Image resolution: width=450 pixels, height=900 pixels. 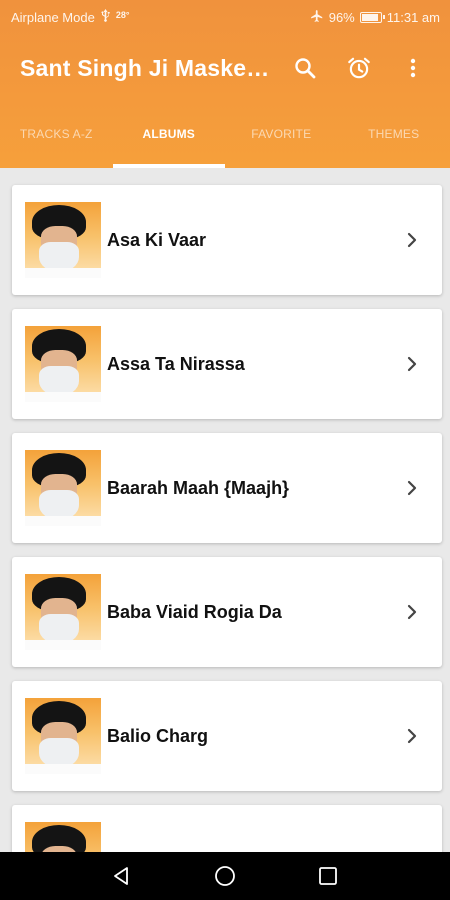 I want to click on temperature-text: 28°, so click(x=122, y=15).